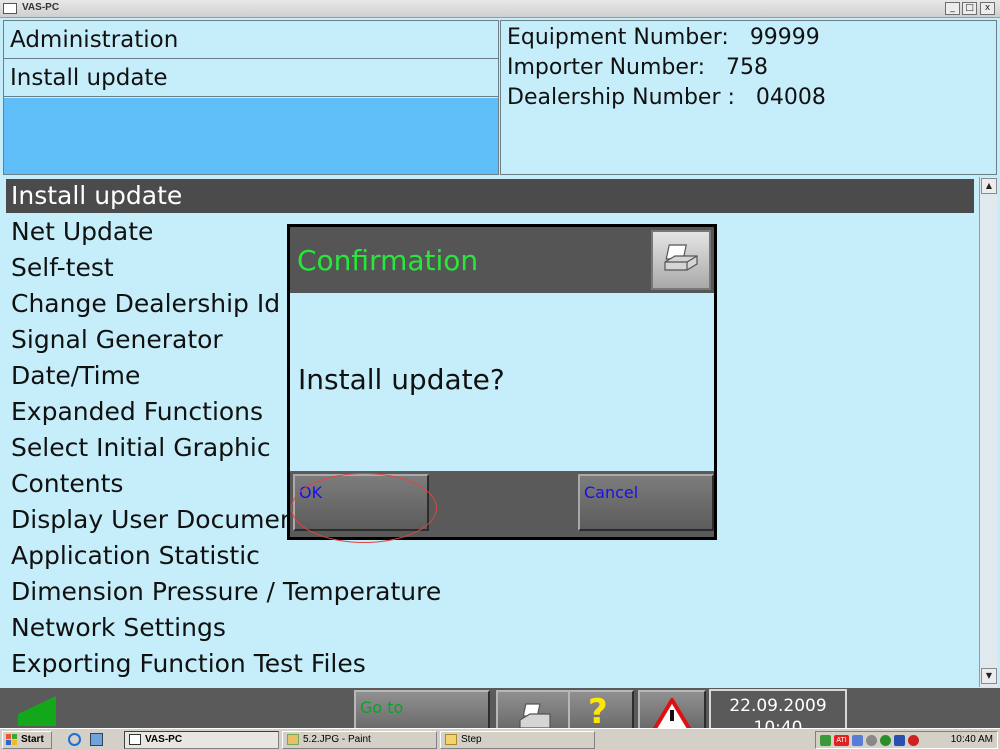 The image size is (1000, 750). I want to click on back-button, so click(35, 709).